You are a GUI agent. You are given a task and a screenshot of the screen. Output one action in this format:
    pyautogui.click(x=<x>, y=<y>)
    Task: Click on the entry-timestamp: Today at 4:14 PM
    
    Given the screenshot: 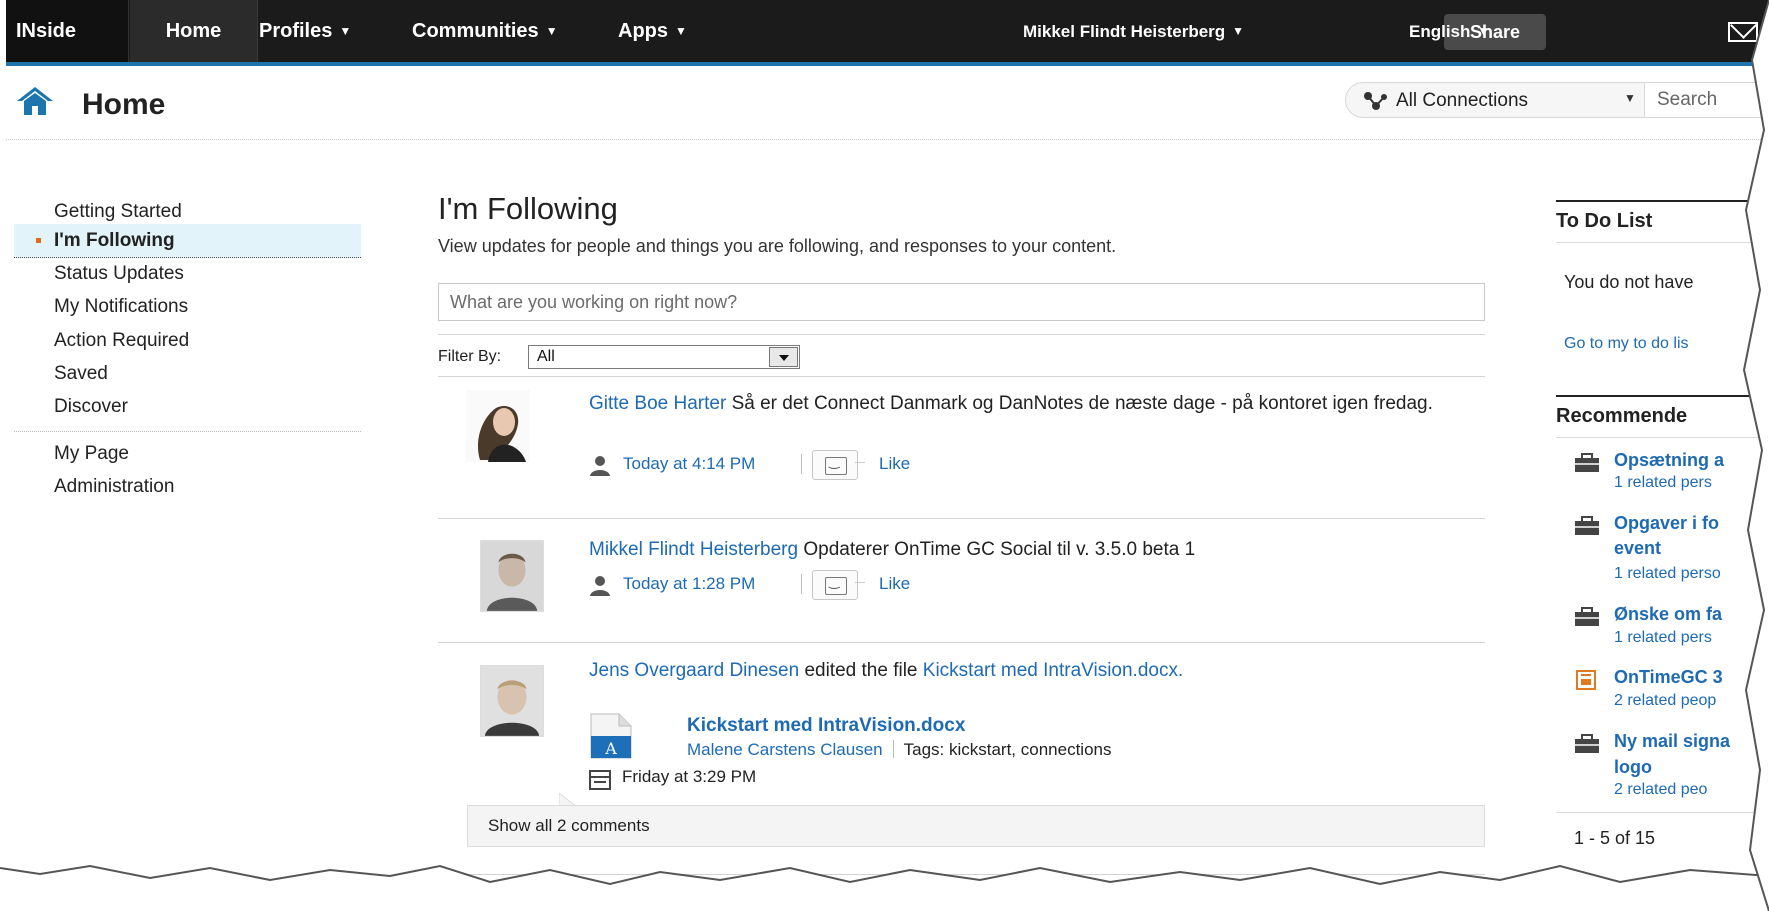 What is the action you would take?
    pyautogui.click(x=689, y=464)
    